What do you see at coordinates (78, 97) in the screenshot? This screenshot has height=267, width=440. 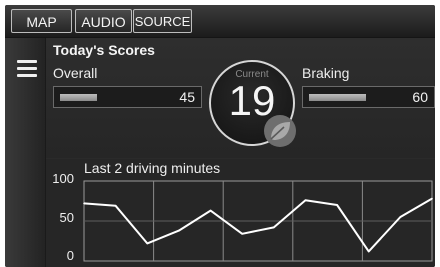 I see `overall-score-bar` at bounding box center [78, 97].